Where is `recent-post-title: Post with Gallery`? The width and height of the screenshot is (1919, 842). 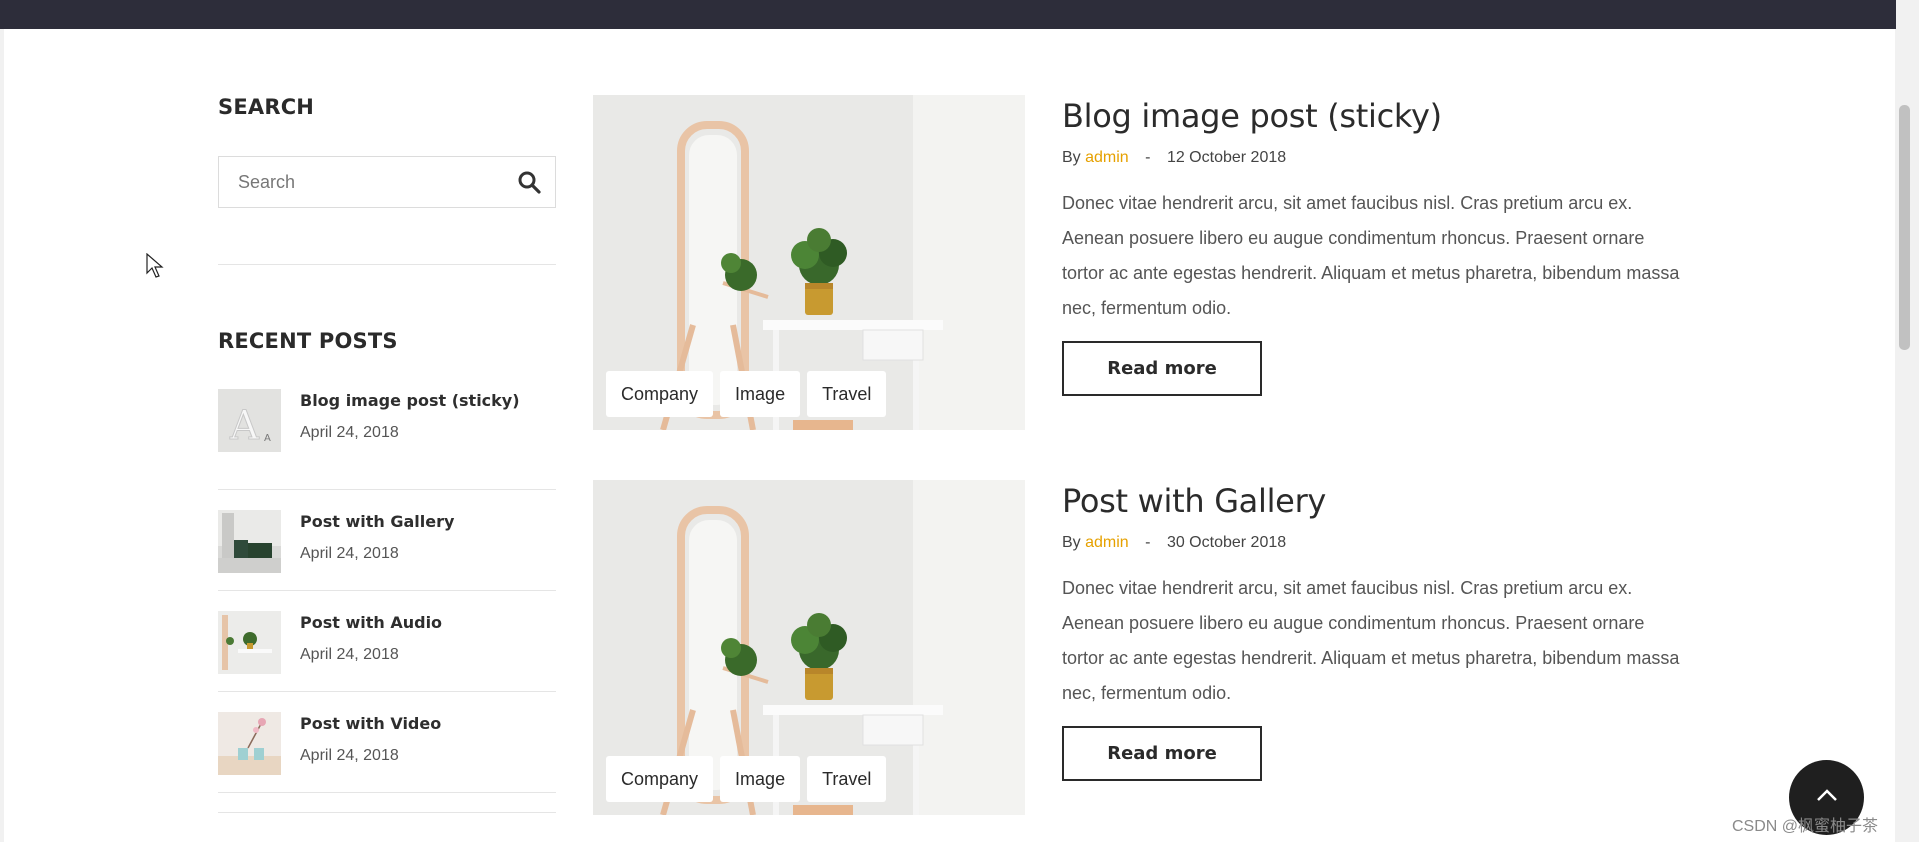 recent-post-title: Post with Gallery is located at coordinates (377, 521).